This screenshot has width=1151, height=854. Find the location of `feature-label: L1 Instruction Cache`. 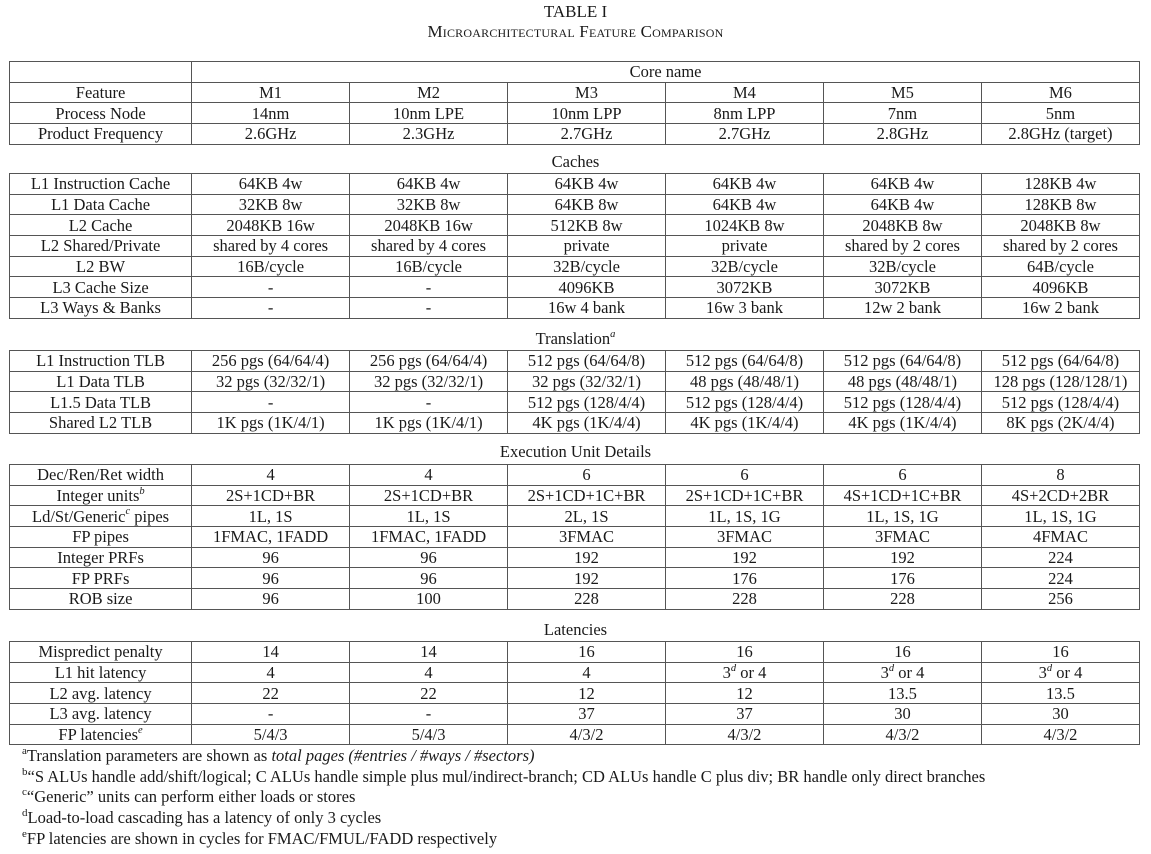

feature-label: L1 Instruction Cache is located at coordinates (100, 184).